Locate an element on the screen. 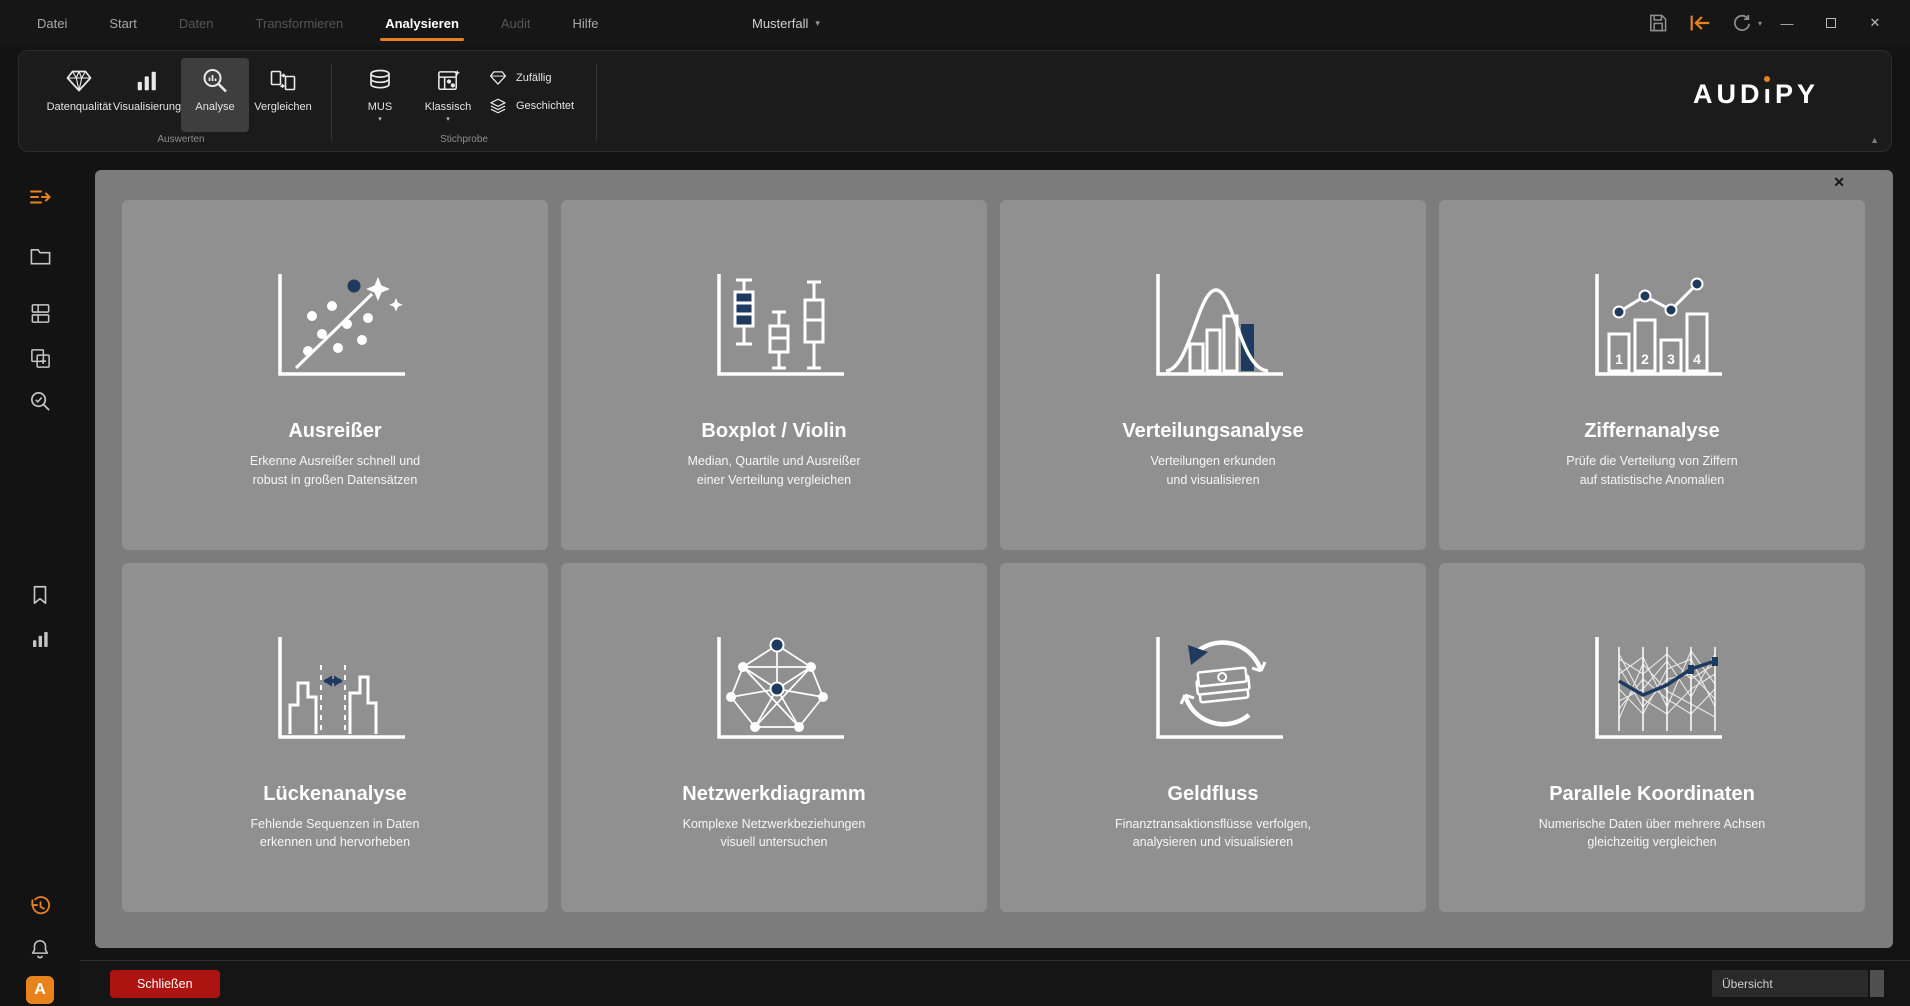  menu-hilfe: Hilfe is located at coordinates (586, 23).